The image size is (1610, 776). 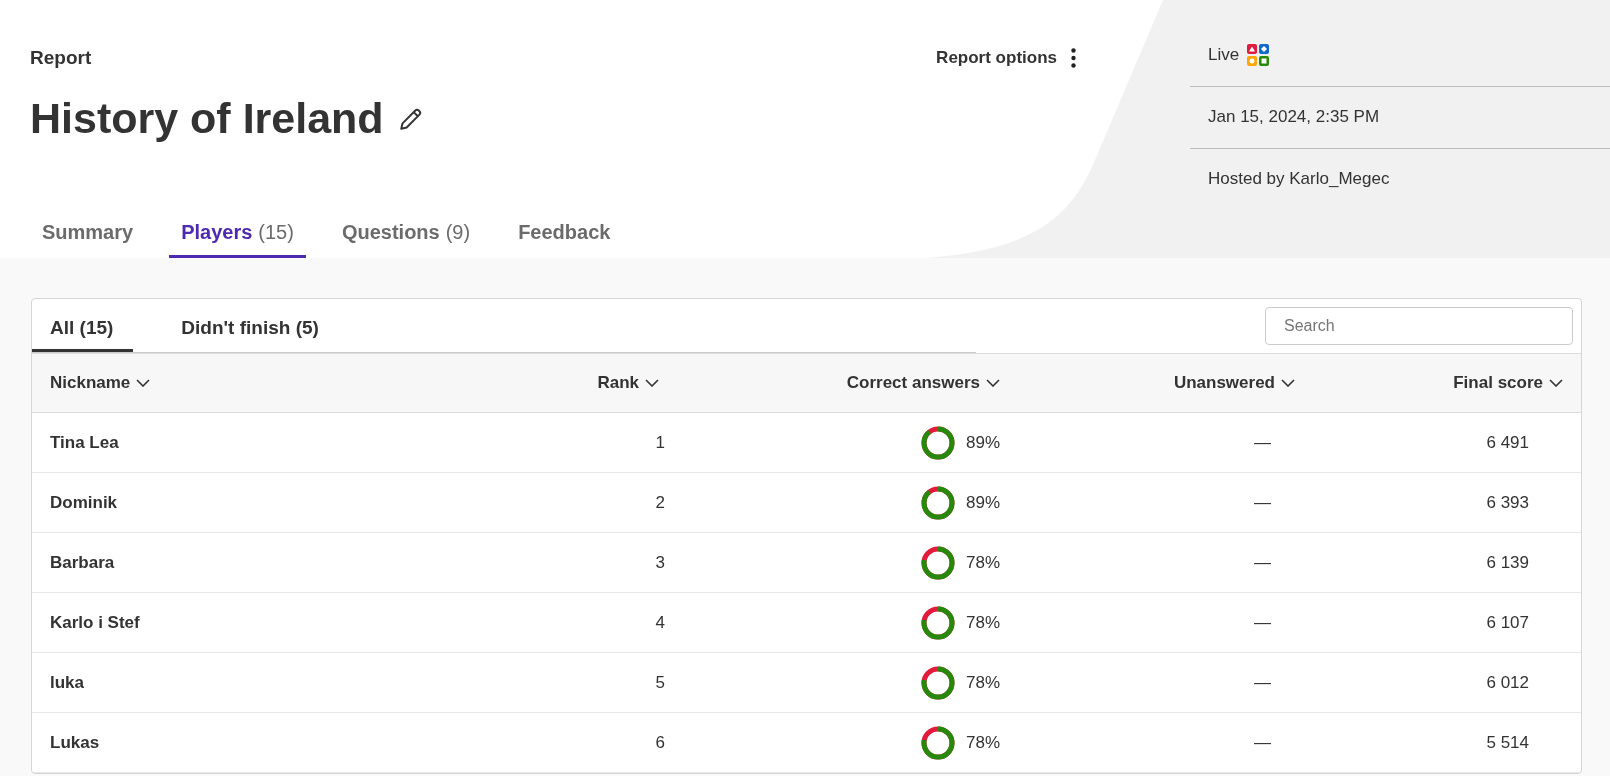 I want to click on tab: Players (15), so click(x=237, y=233).